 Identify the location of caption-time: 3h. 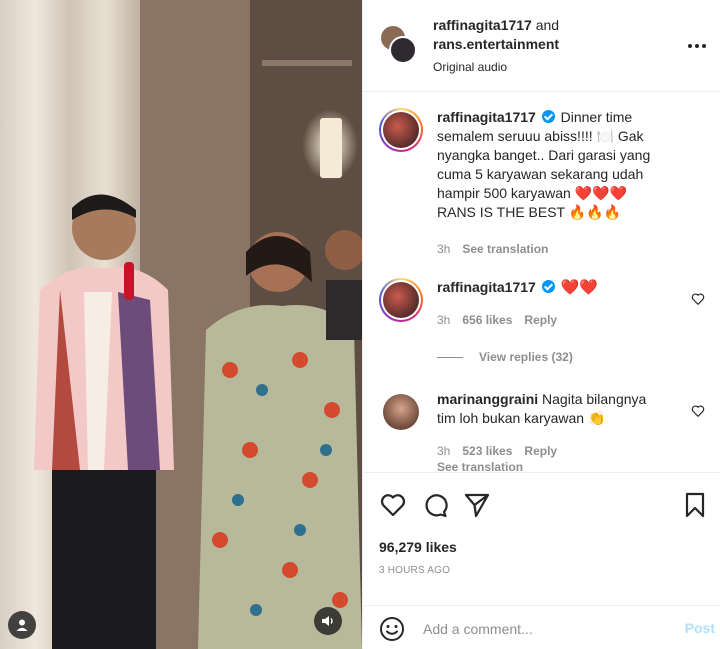
(444, 249).